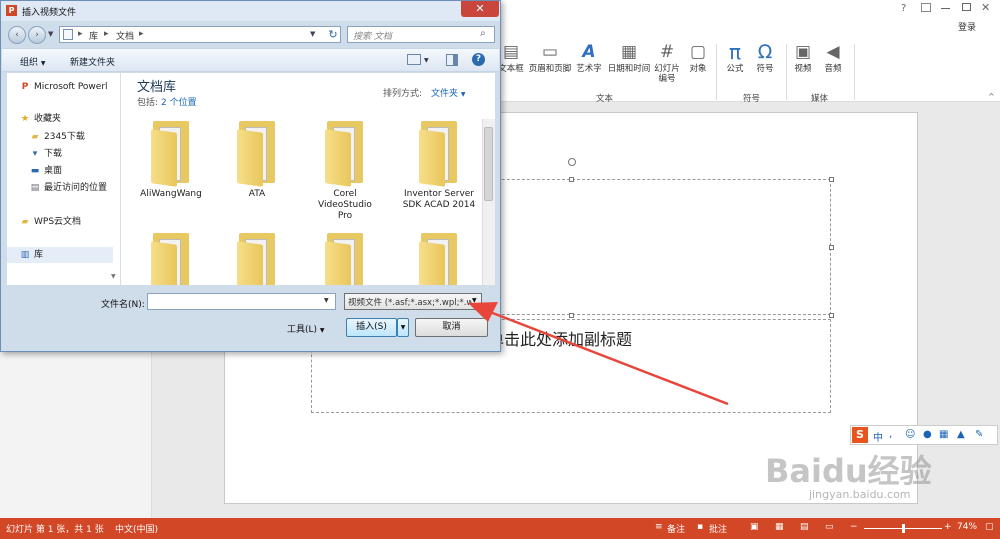  Describe the element at coordinates (480, 9) in the screenshot. I see `dialog-close-button: ✕` at that location.